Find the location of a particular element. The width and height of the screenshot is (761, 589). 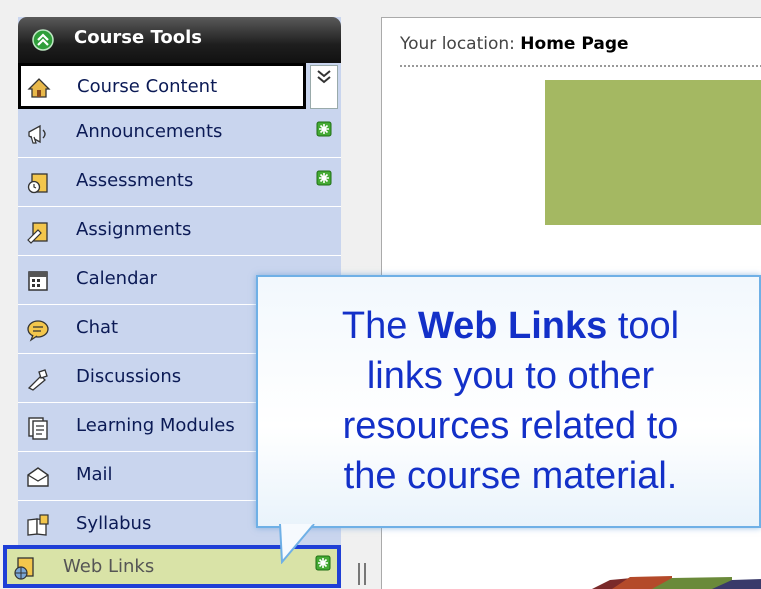

tool-course-content: Course Content is located at coordinates (162, 86).